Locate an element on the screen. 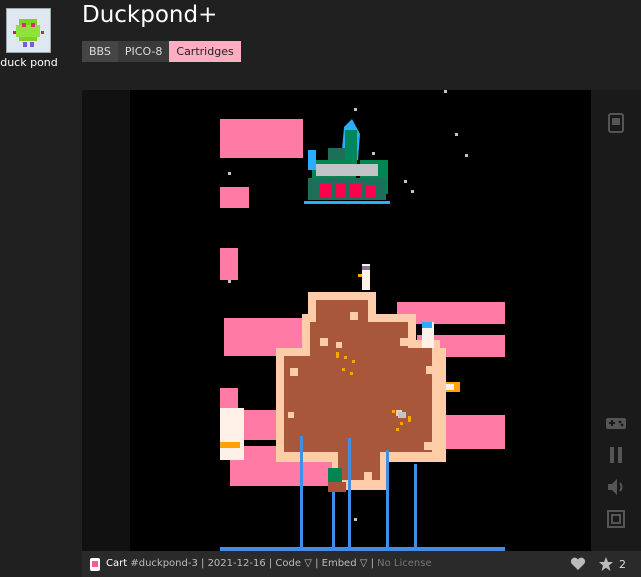 The height and width of the screenshot is (577, 641). star-icon is located at coordinates (606, 564).